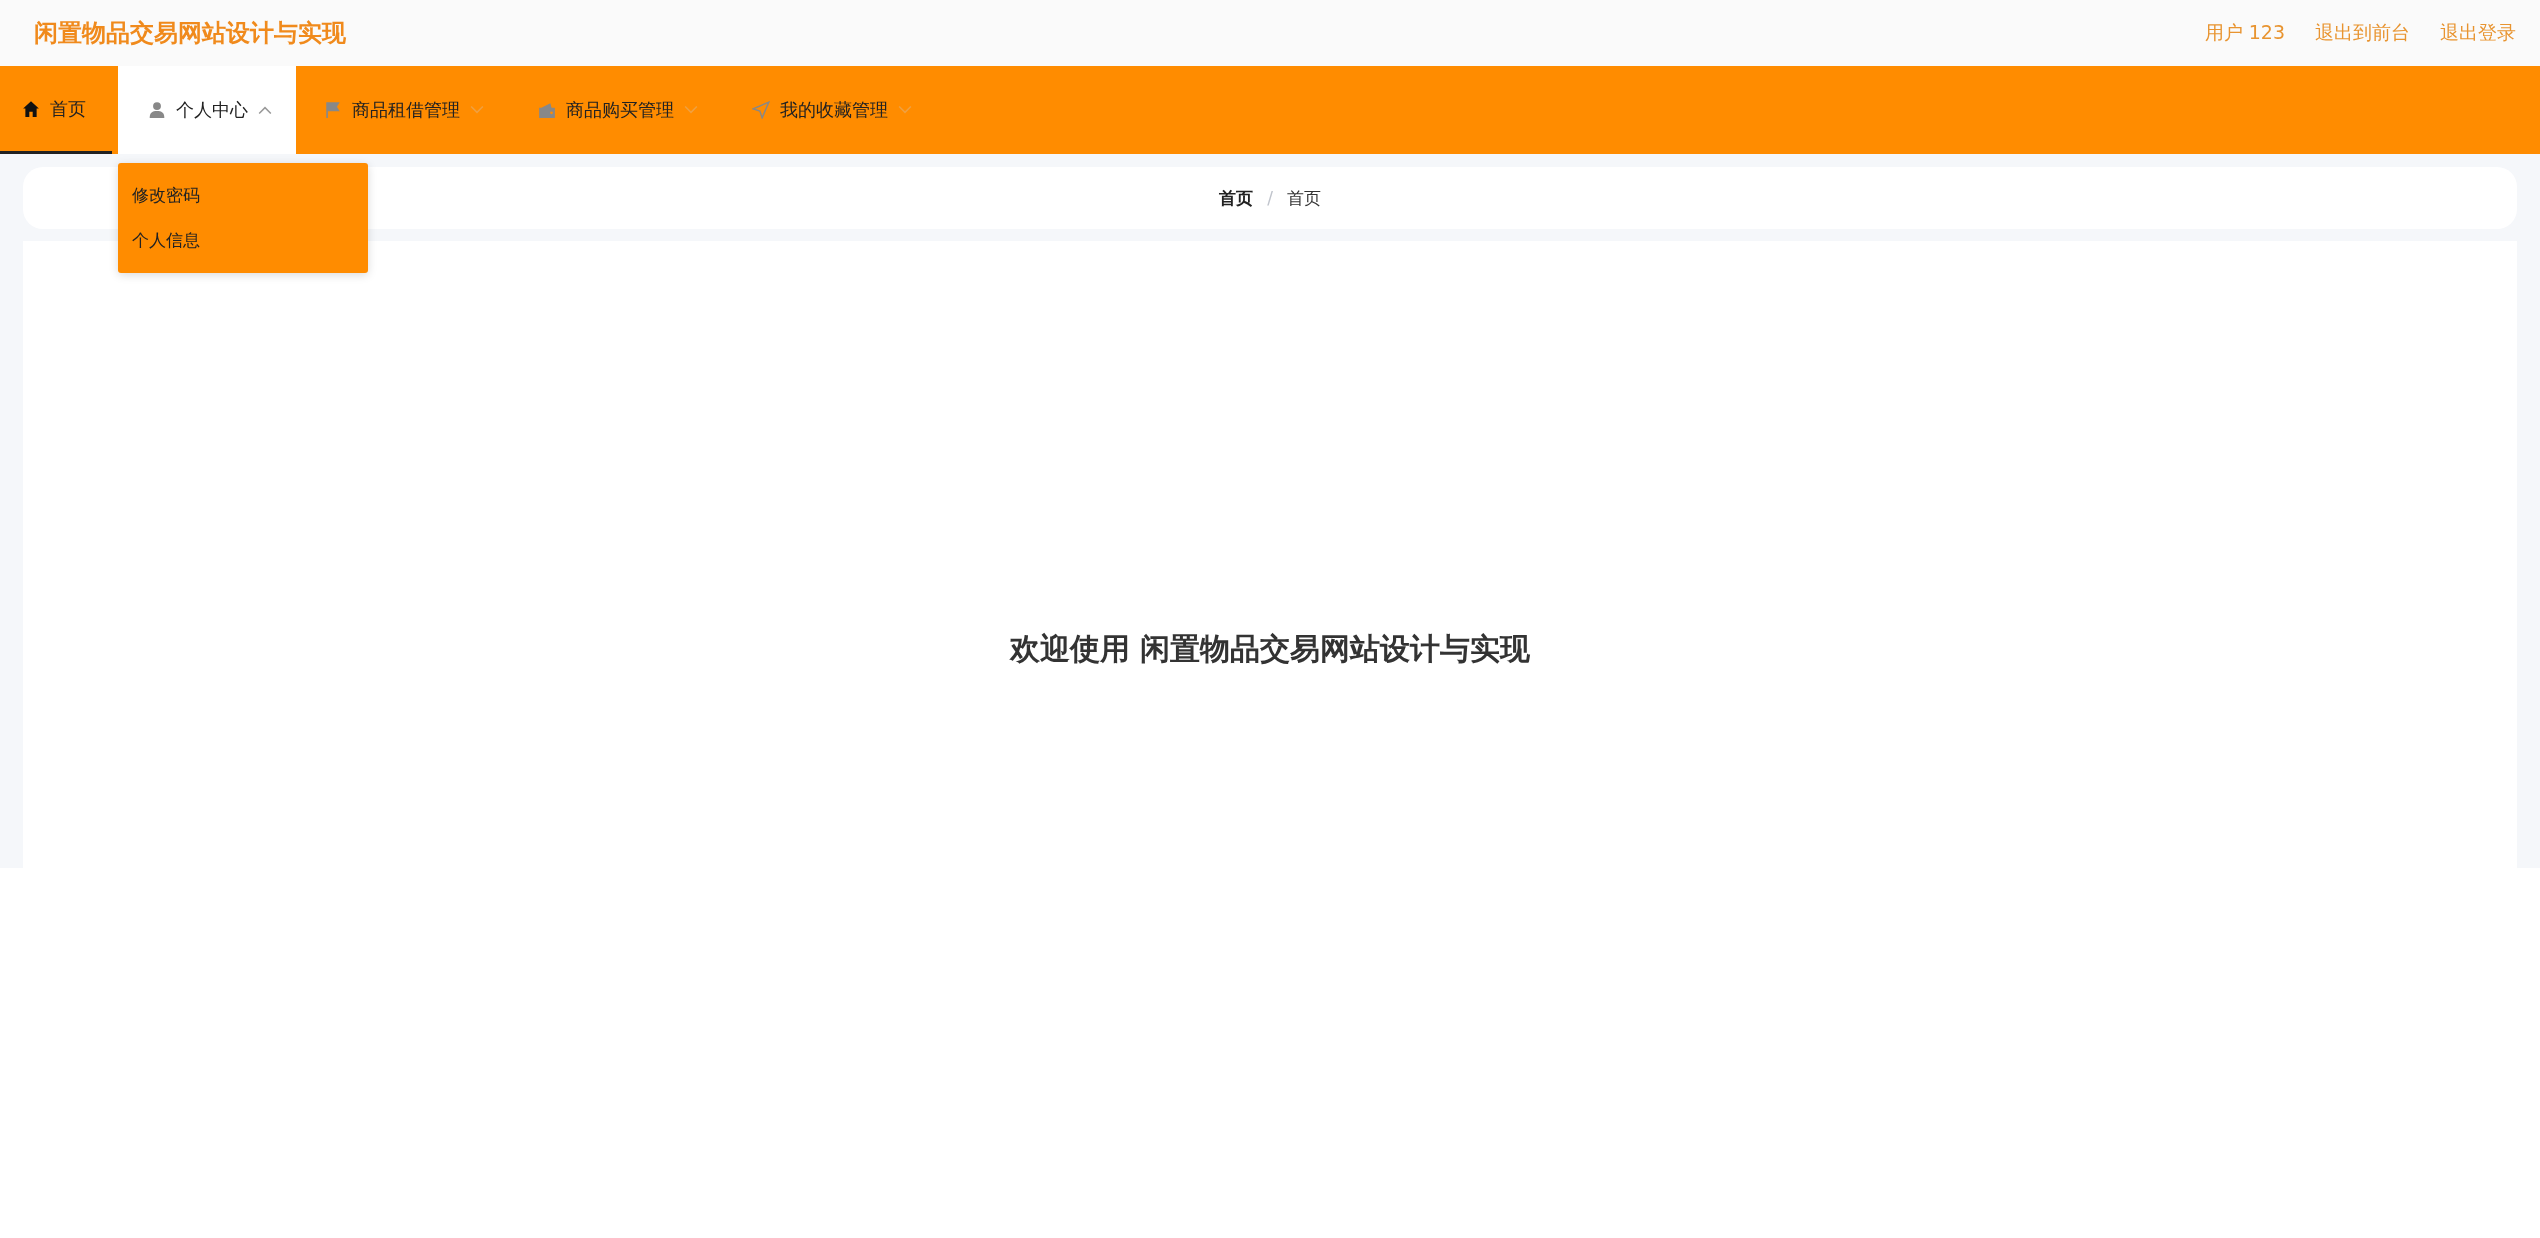 The width and height of the screenshot is (2540, 1238). Describe the element at coordinates (620, 110) in the screenshot. I see `menu-item: 商品购买管理` at that location.